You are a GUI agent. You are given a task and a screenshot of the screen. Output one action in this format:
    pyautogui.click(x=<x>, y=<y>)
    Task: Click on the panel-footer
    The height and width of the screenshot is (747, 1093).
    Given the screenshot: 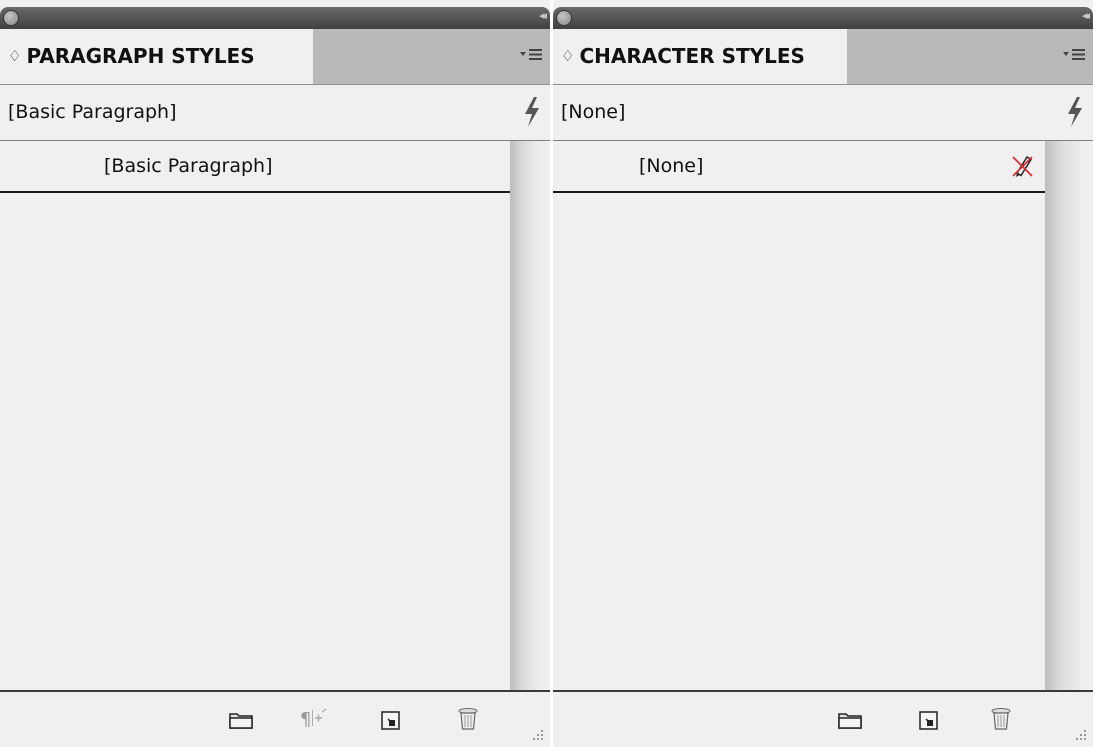 What is the action you would take?
    pyautogui.click(x=823, y=718)
    